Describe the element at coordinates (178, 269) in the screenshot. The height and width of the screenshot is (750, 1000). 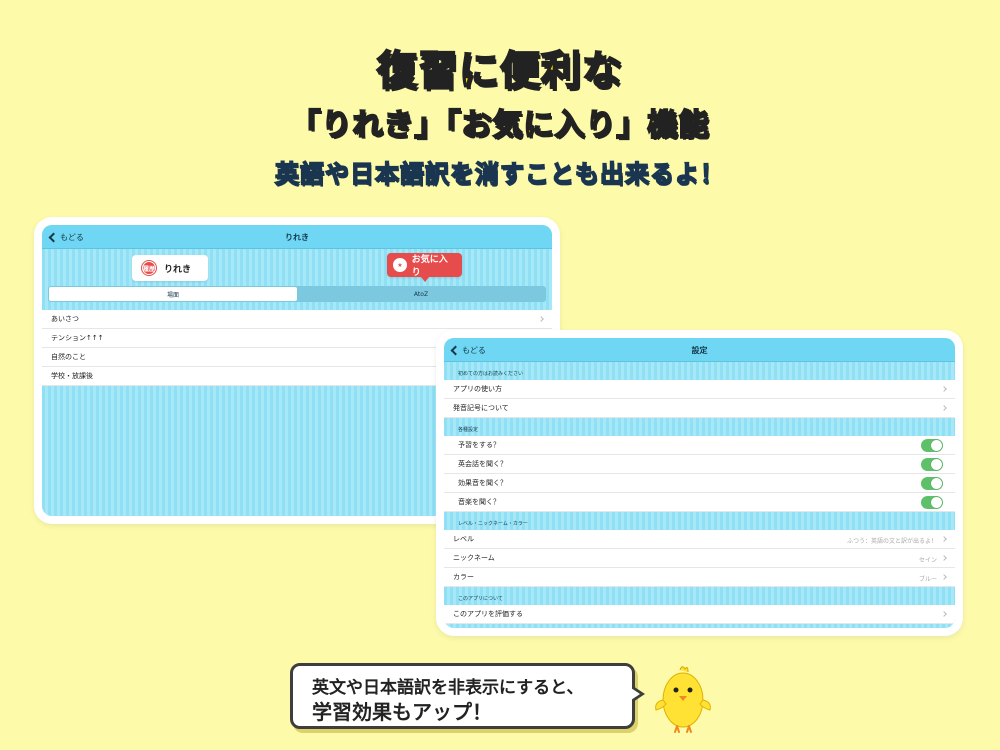
I see `history-chip-label: りれき` at that location.